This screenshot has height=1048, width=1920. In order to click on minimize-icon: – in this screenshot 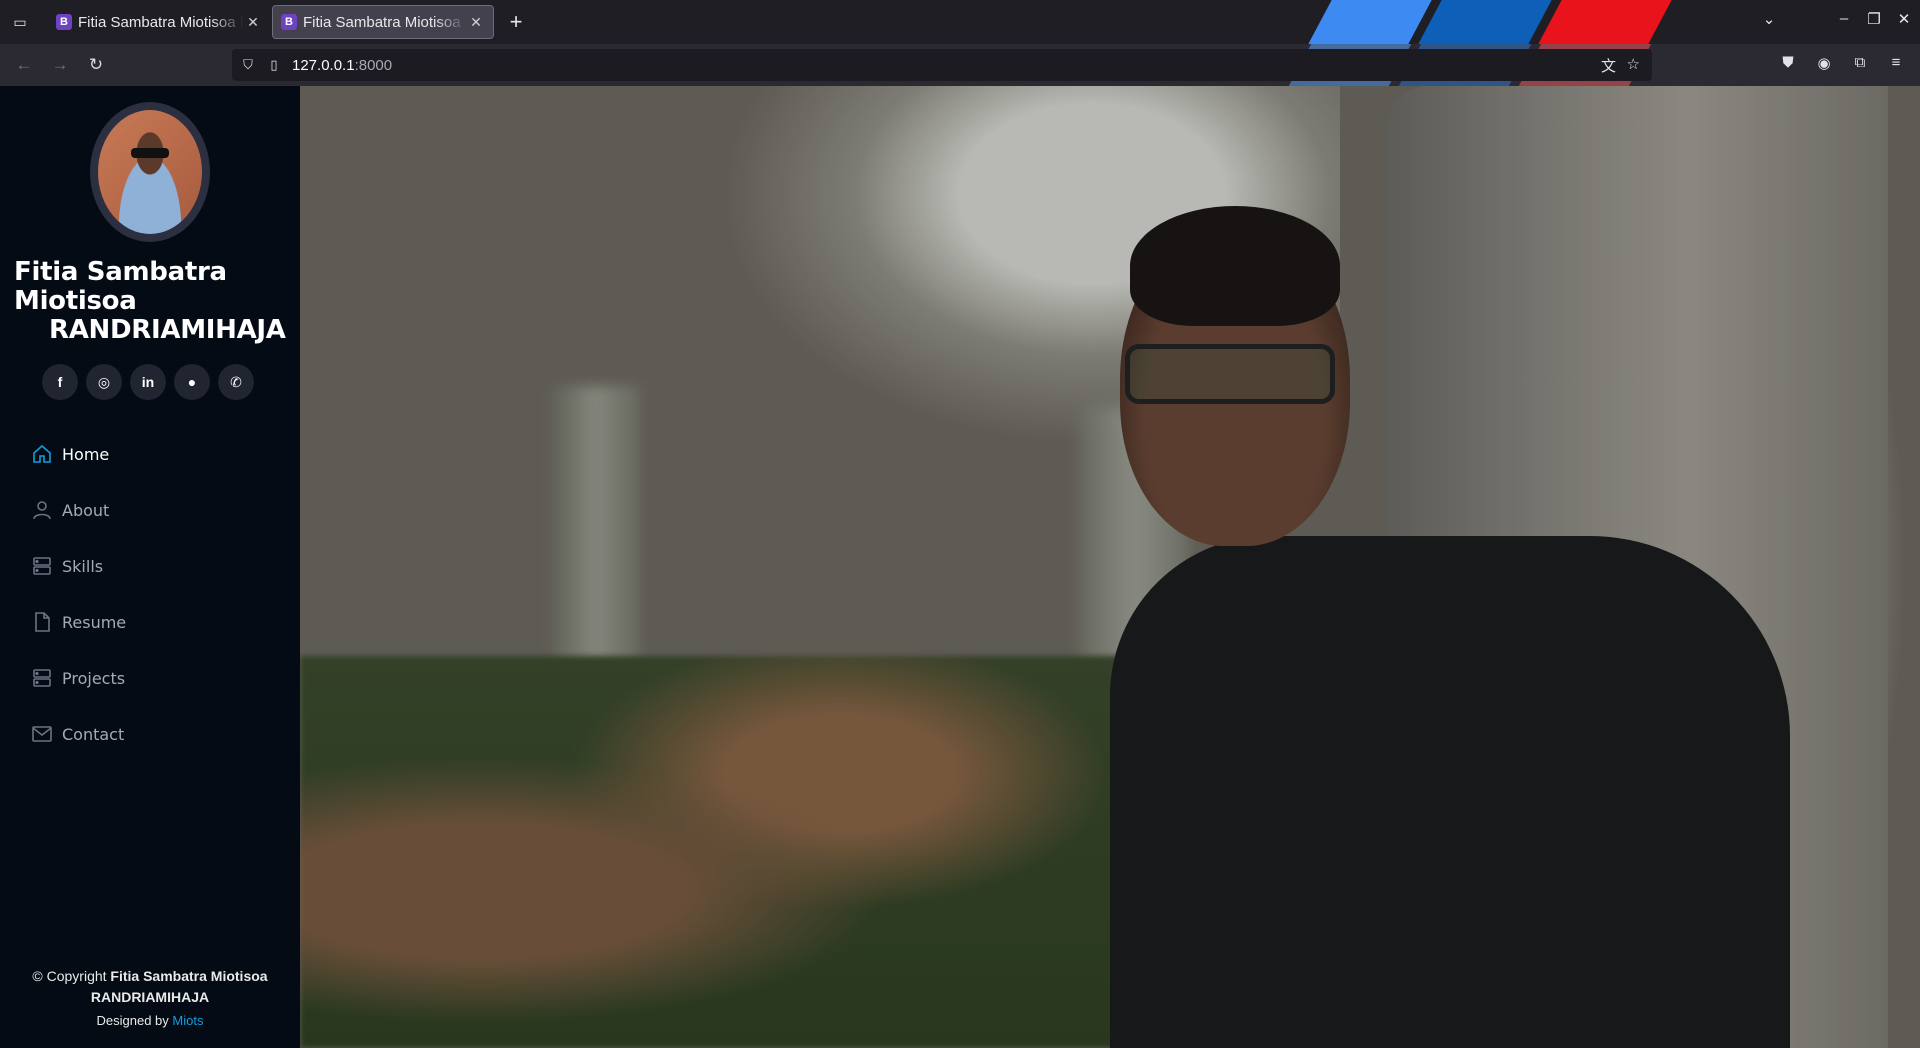, I will do `click(1844, 18)`.